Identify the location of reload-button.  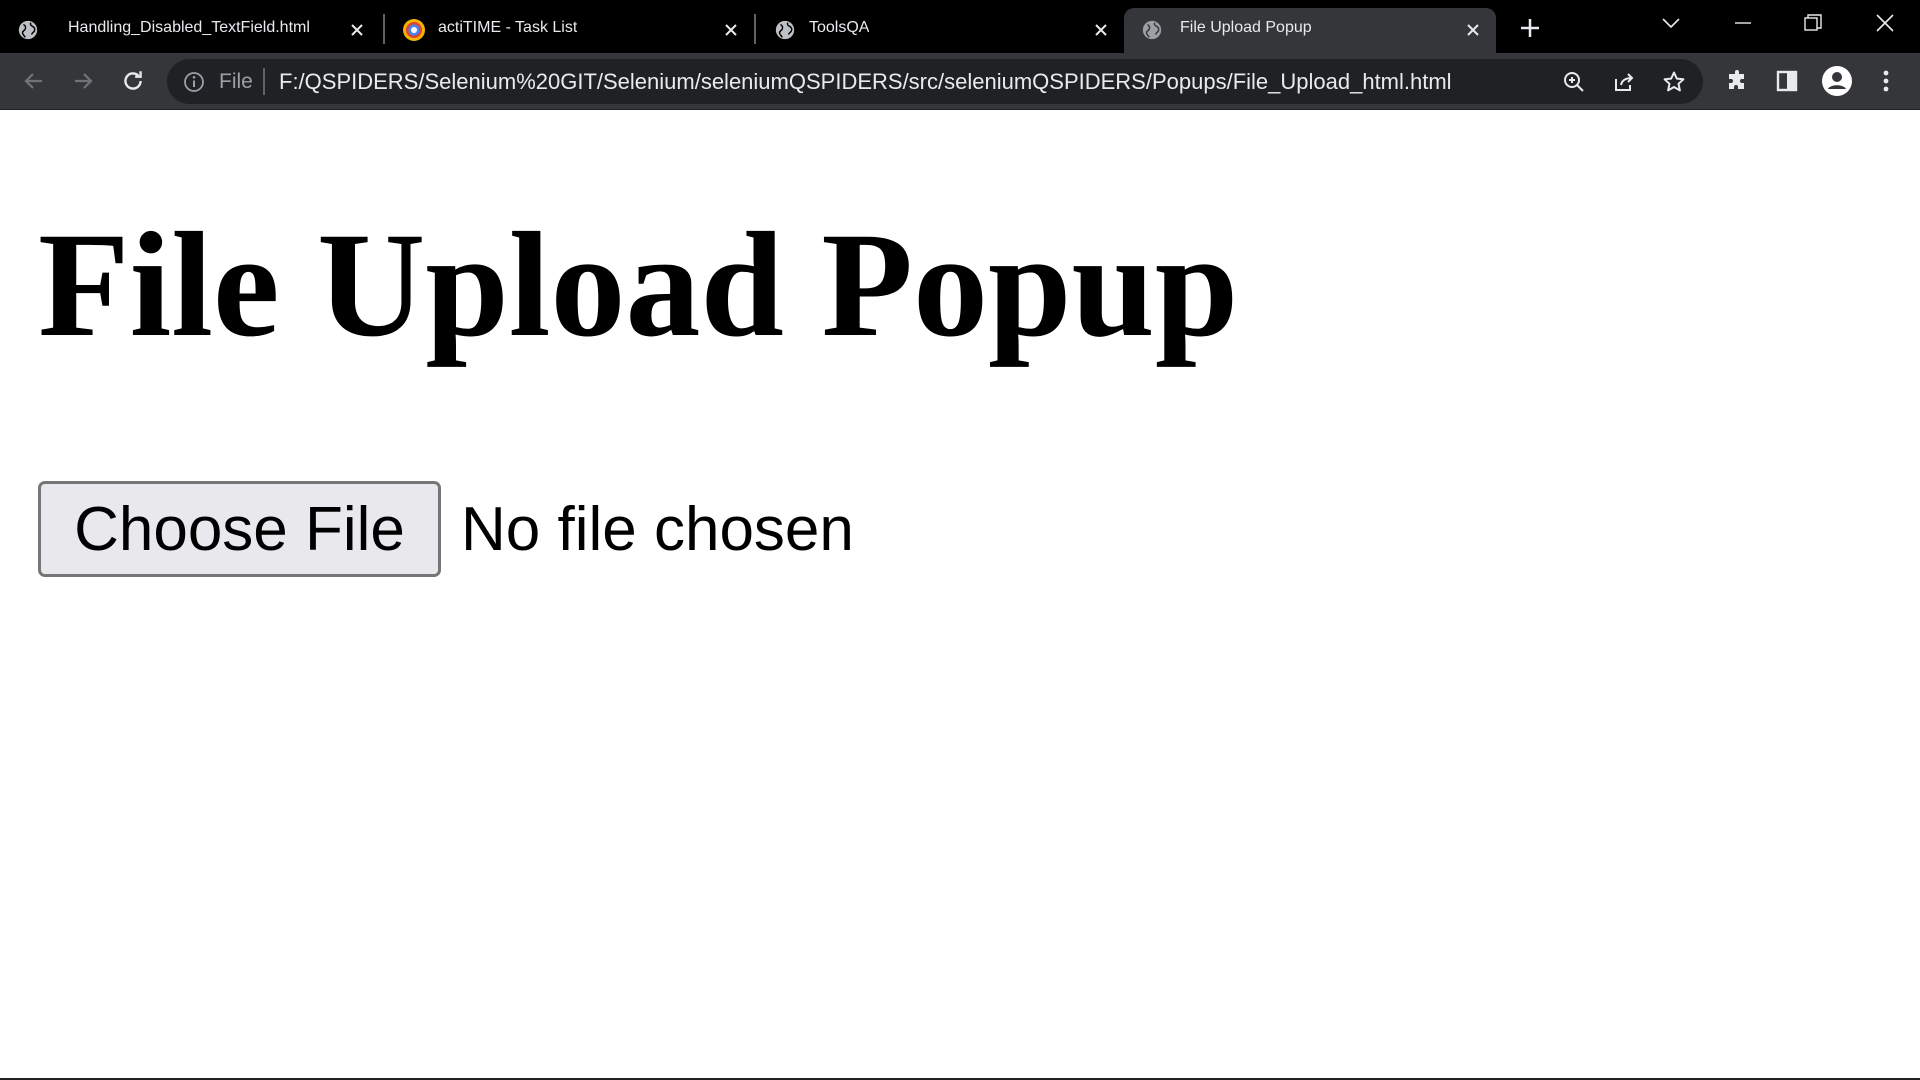
(133, 81).